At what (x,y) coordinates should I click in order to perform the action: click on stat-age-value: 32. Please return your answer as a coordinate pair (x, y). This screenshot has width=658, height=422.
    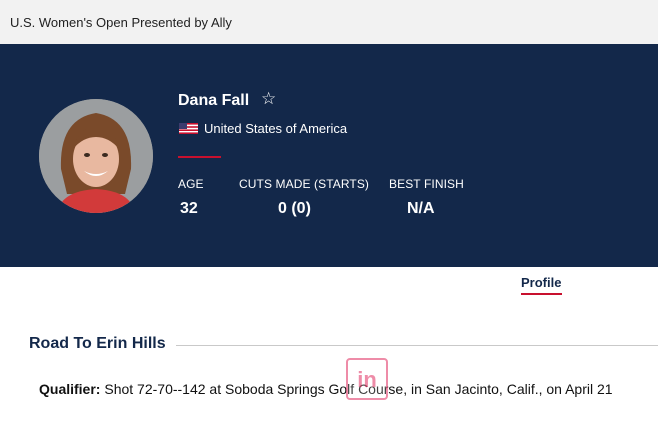
    Looking at the image, I should click on (189, 208).